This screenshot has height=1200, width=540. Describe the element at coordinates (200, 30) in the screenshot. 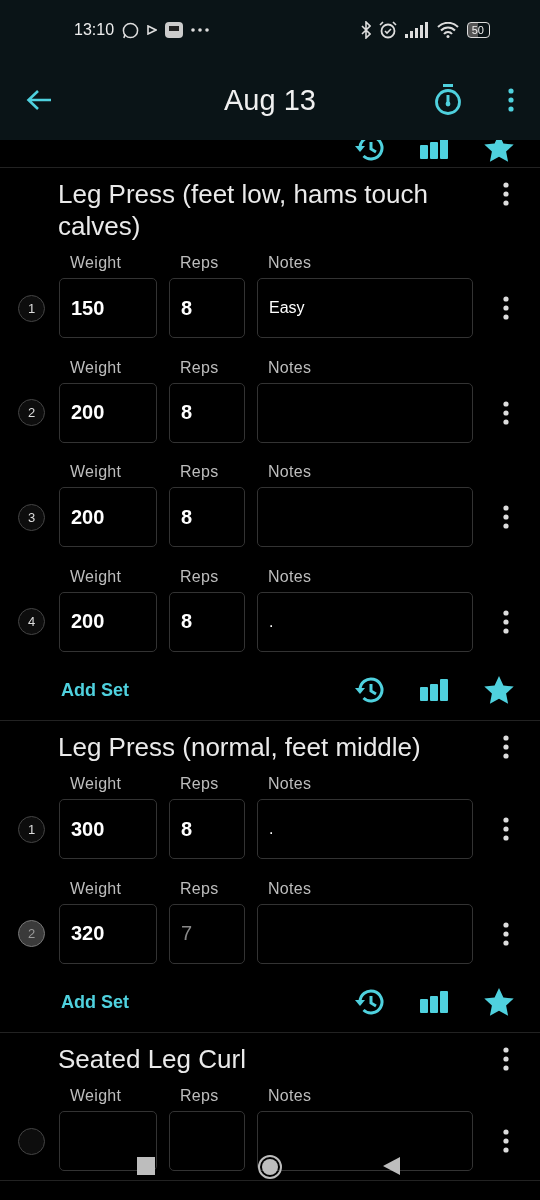

I see `more-notifications-icon` at that location.